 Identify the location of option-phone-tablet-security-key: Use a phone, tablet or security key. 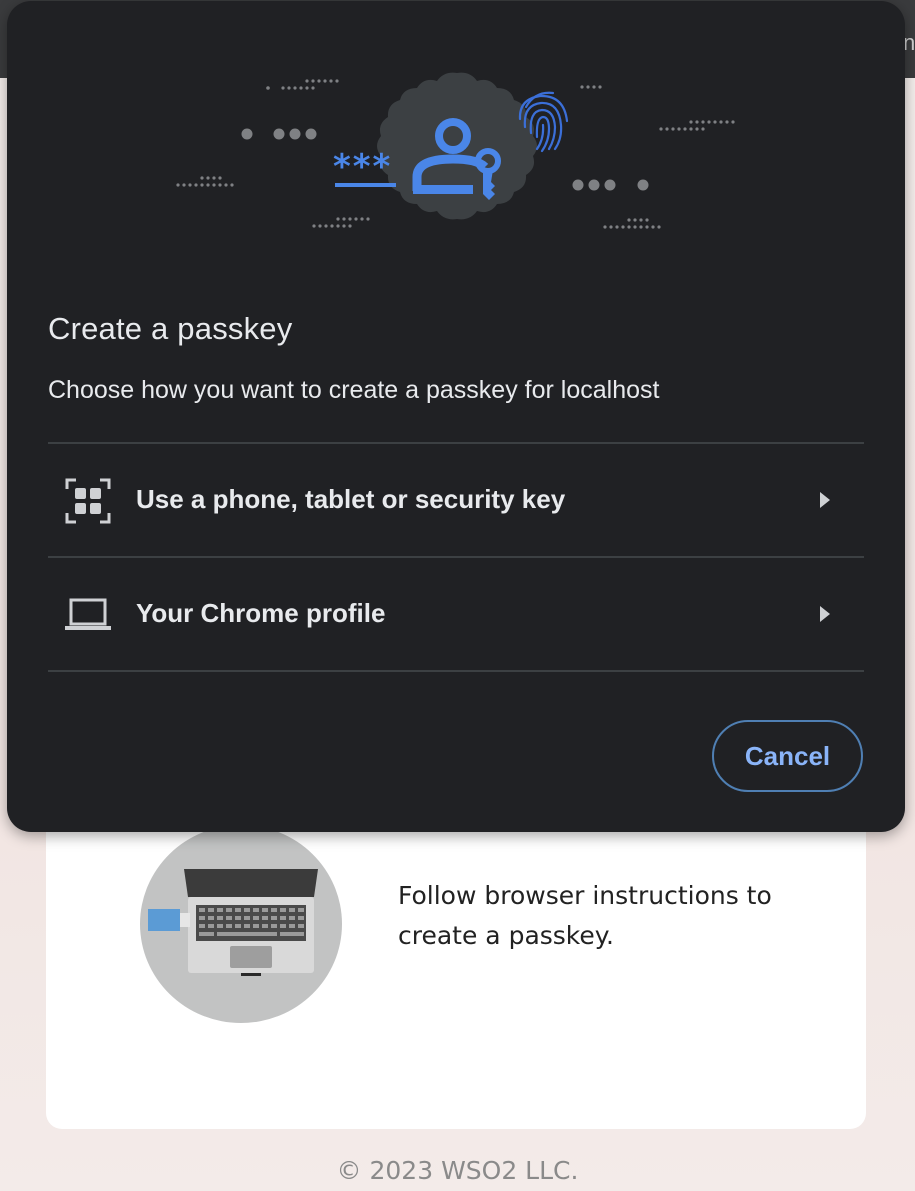
(456, 500).